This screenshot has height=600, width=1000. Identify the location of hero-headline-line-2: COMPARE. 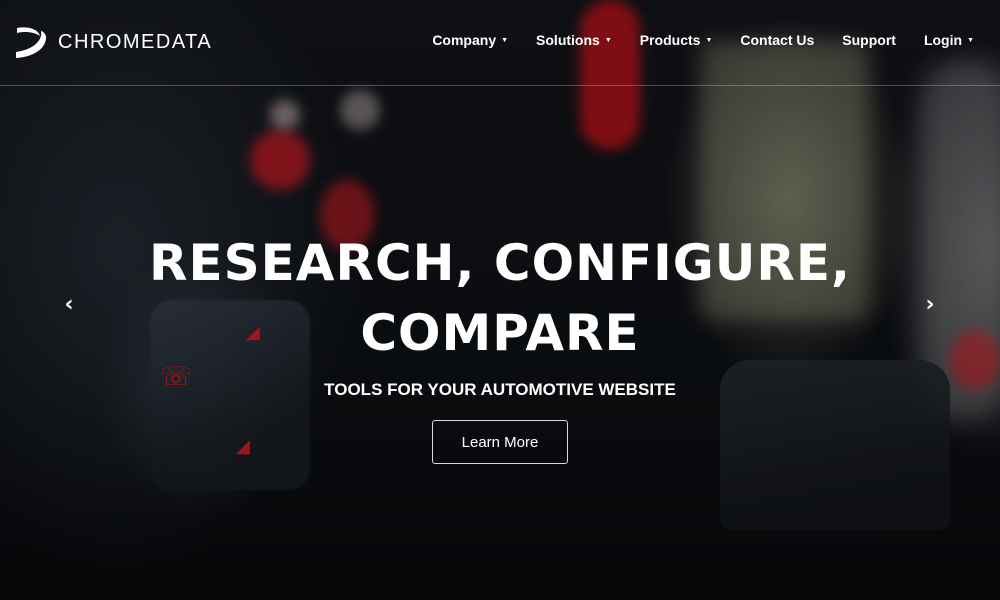
(500, 333).